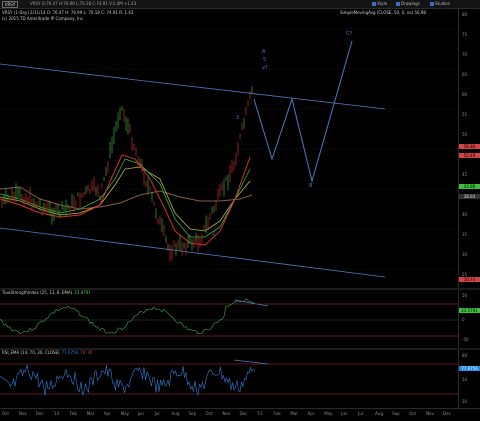 The height and width of the screenshot is (421, 480). What do you see at coordinates (465, 401) in the screenshot?
I see `y-tick: 20` at bounding box center [465, 401].